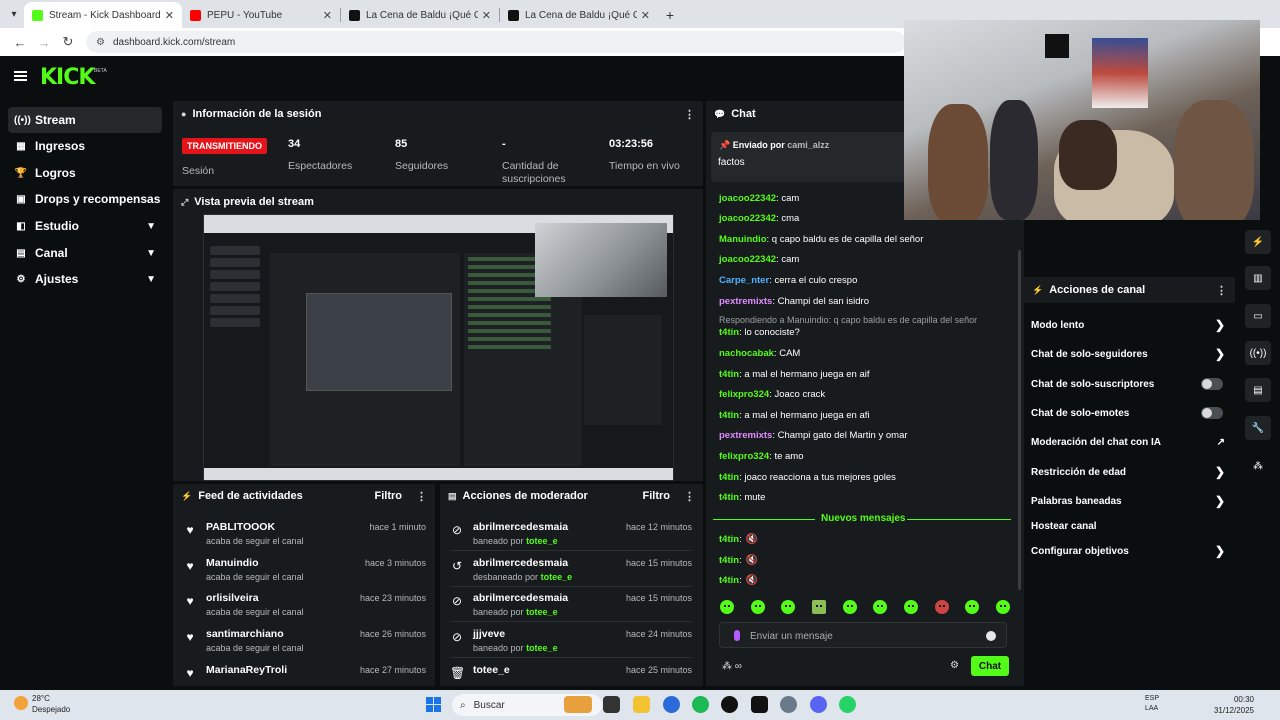 Image resolution: width=1280 pixels, height=720 pixels. I want to click on follower-name: orlisilveira, so click(232, 598).